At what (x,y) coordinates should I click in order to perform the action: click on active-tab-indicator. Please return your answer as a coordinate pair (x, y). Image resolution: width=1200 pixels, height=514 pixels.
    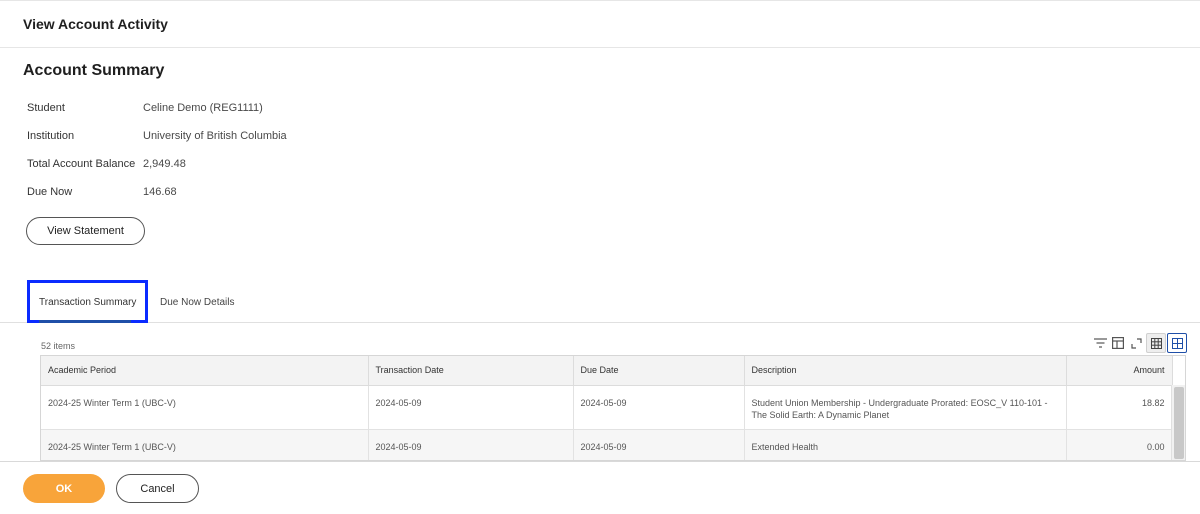
    Looking at the image, I should click on (85, 321).